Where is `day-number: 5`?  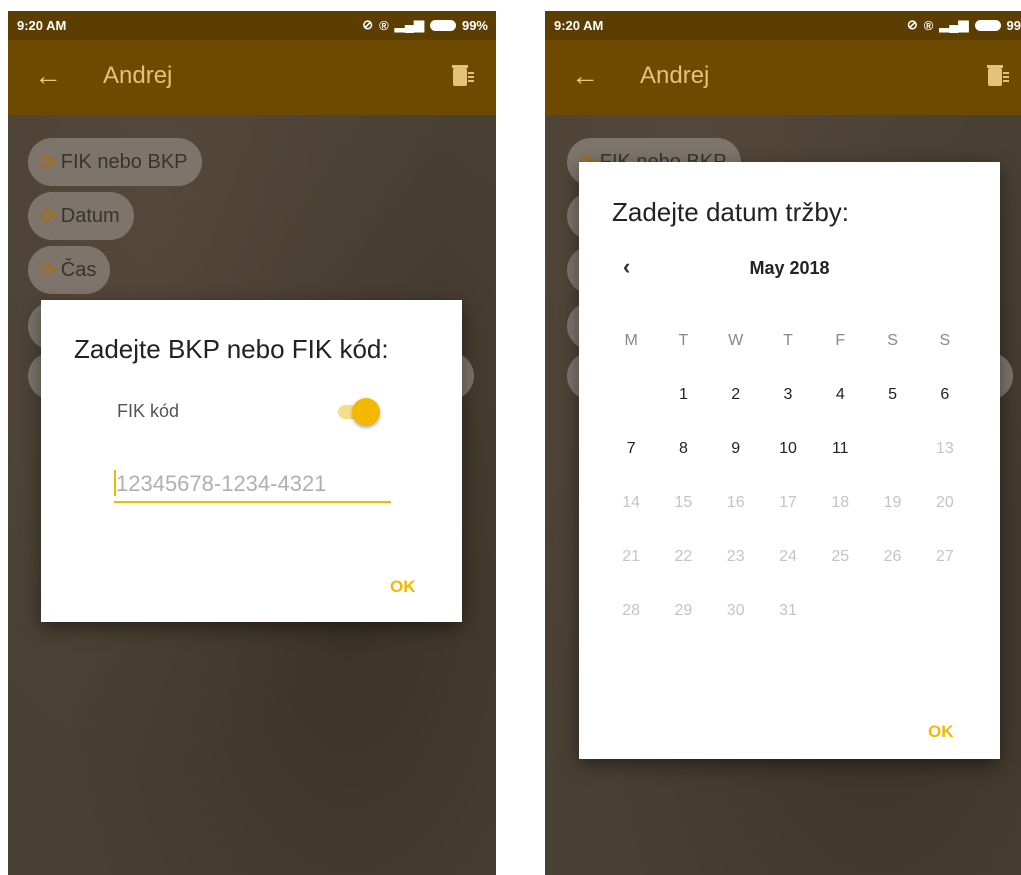 day-number: 5 is located at coordinates (892, 394).